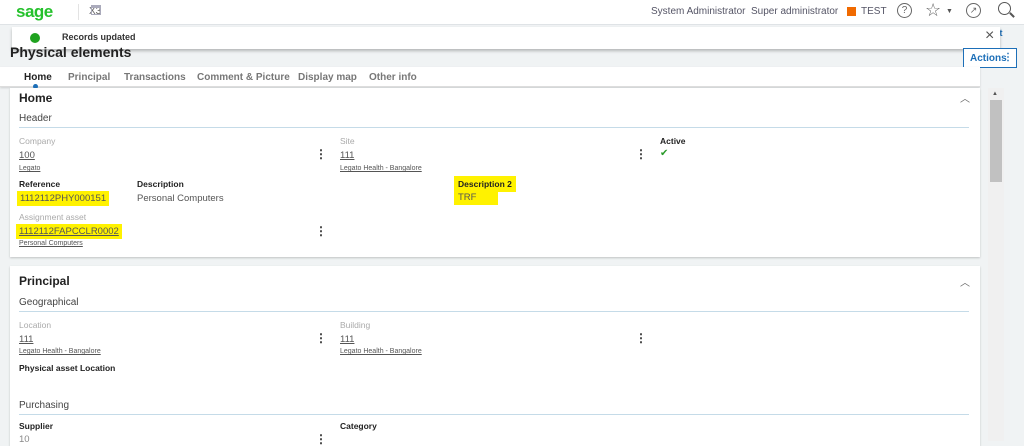 This screenshot has height=446, width=1024. I want to click on help-icon: ?, so click(904, 10).